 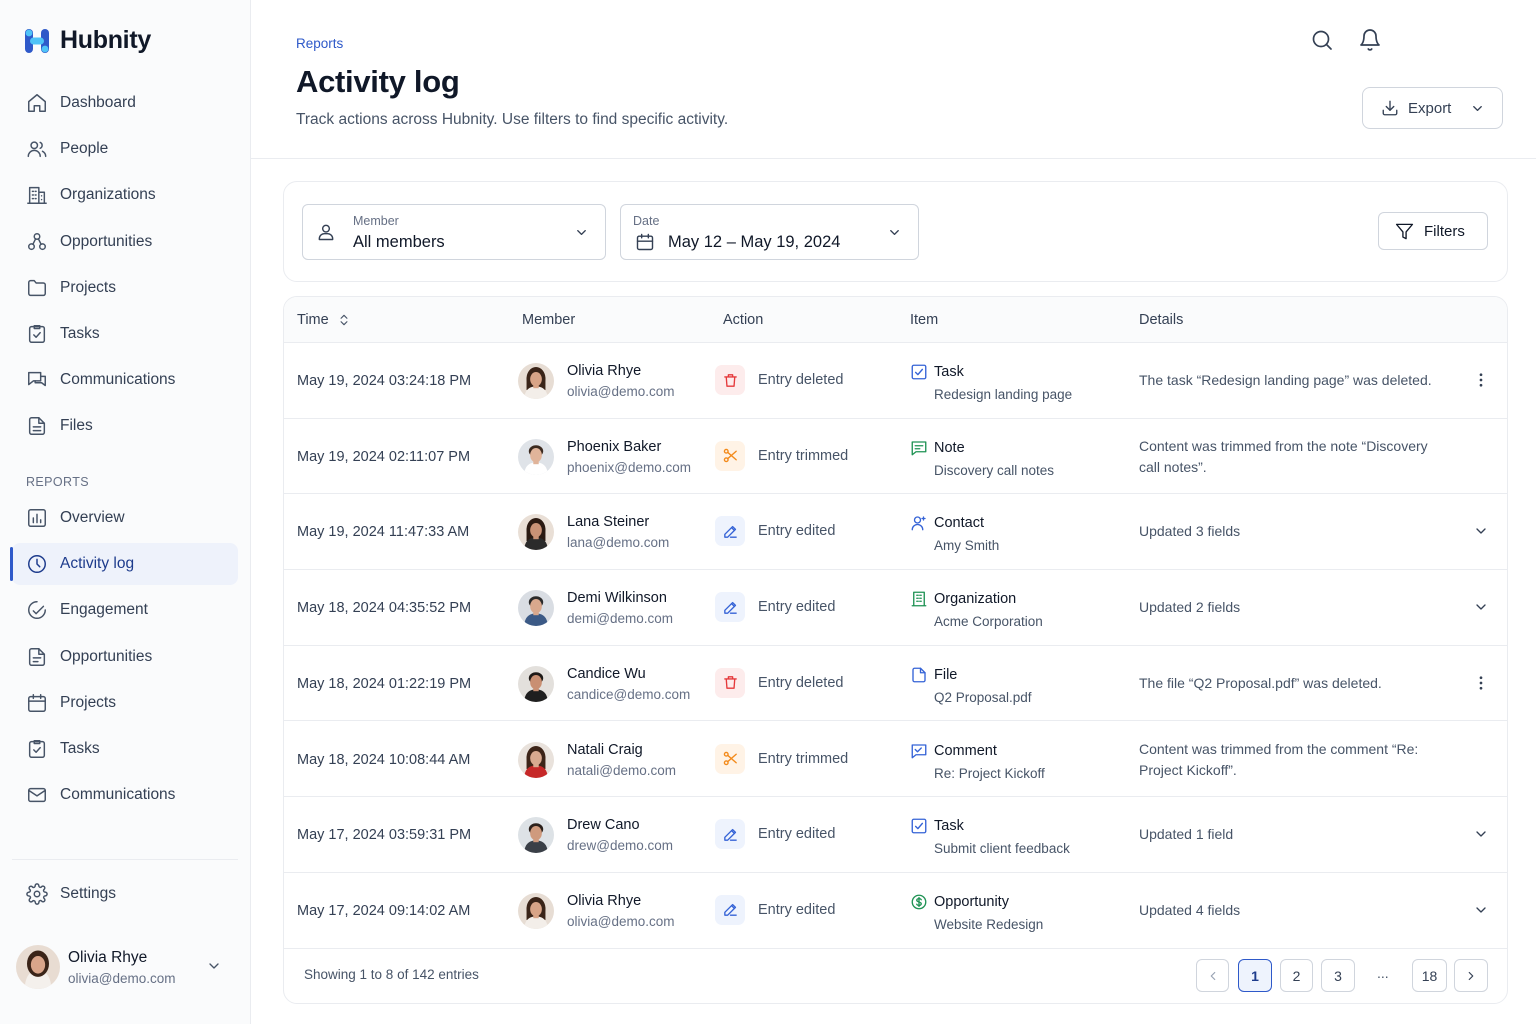 I want to click on action-label: Entry deleted, so click(x=801, y=380).